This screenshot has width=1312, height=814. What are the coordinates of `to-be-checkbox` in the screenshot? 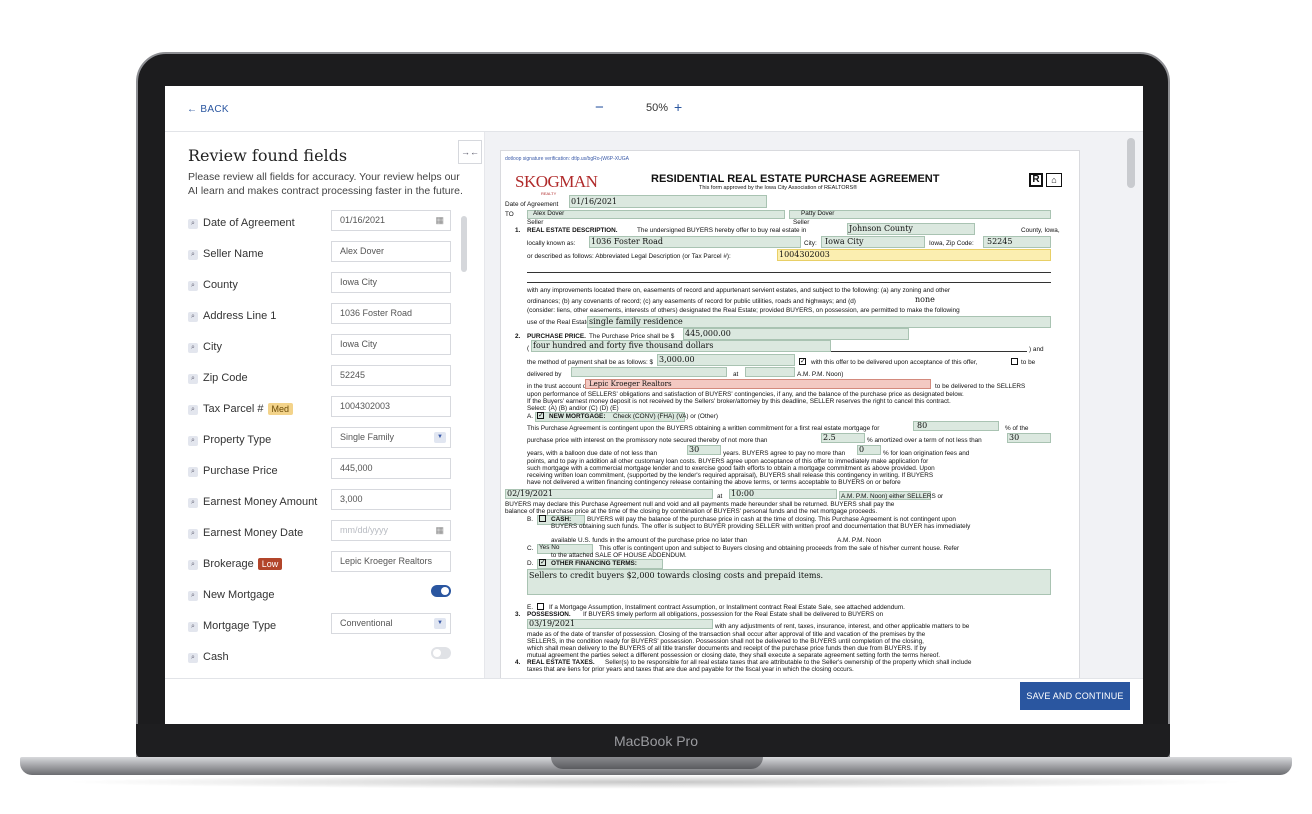 It's located at (1014, 361).